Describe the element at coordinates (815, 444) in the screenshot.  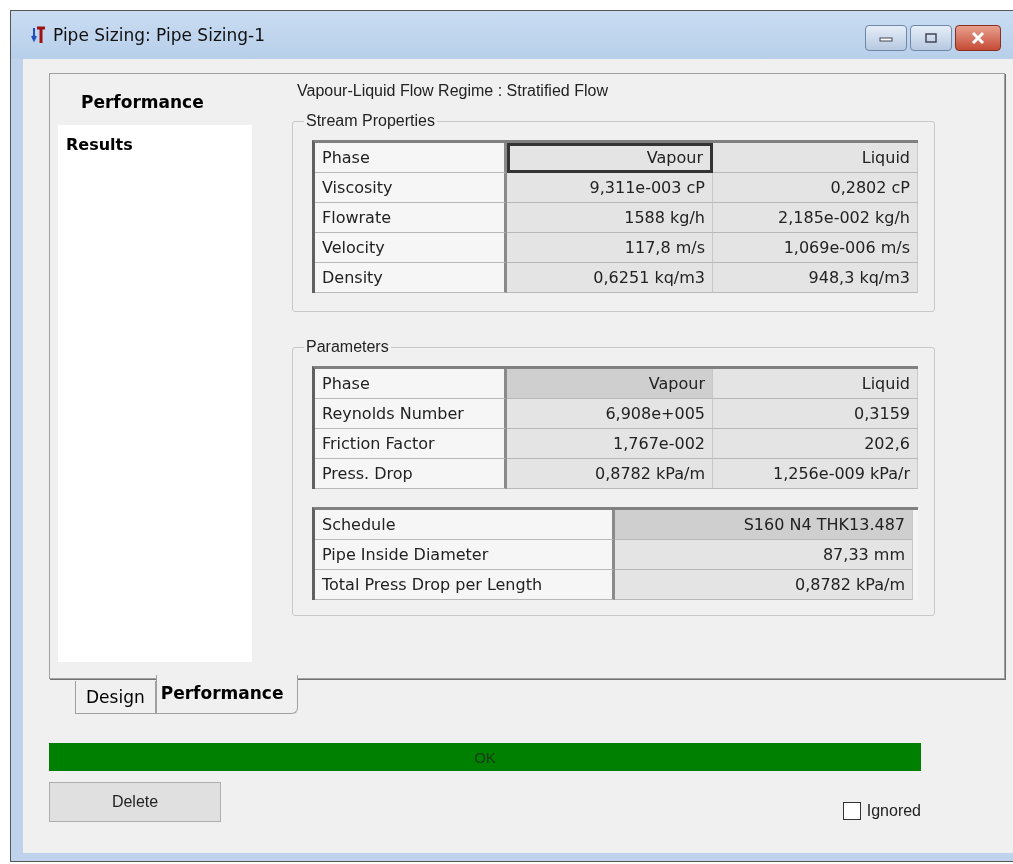
I see `table-cell: 202,6` at that location.